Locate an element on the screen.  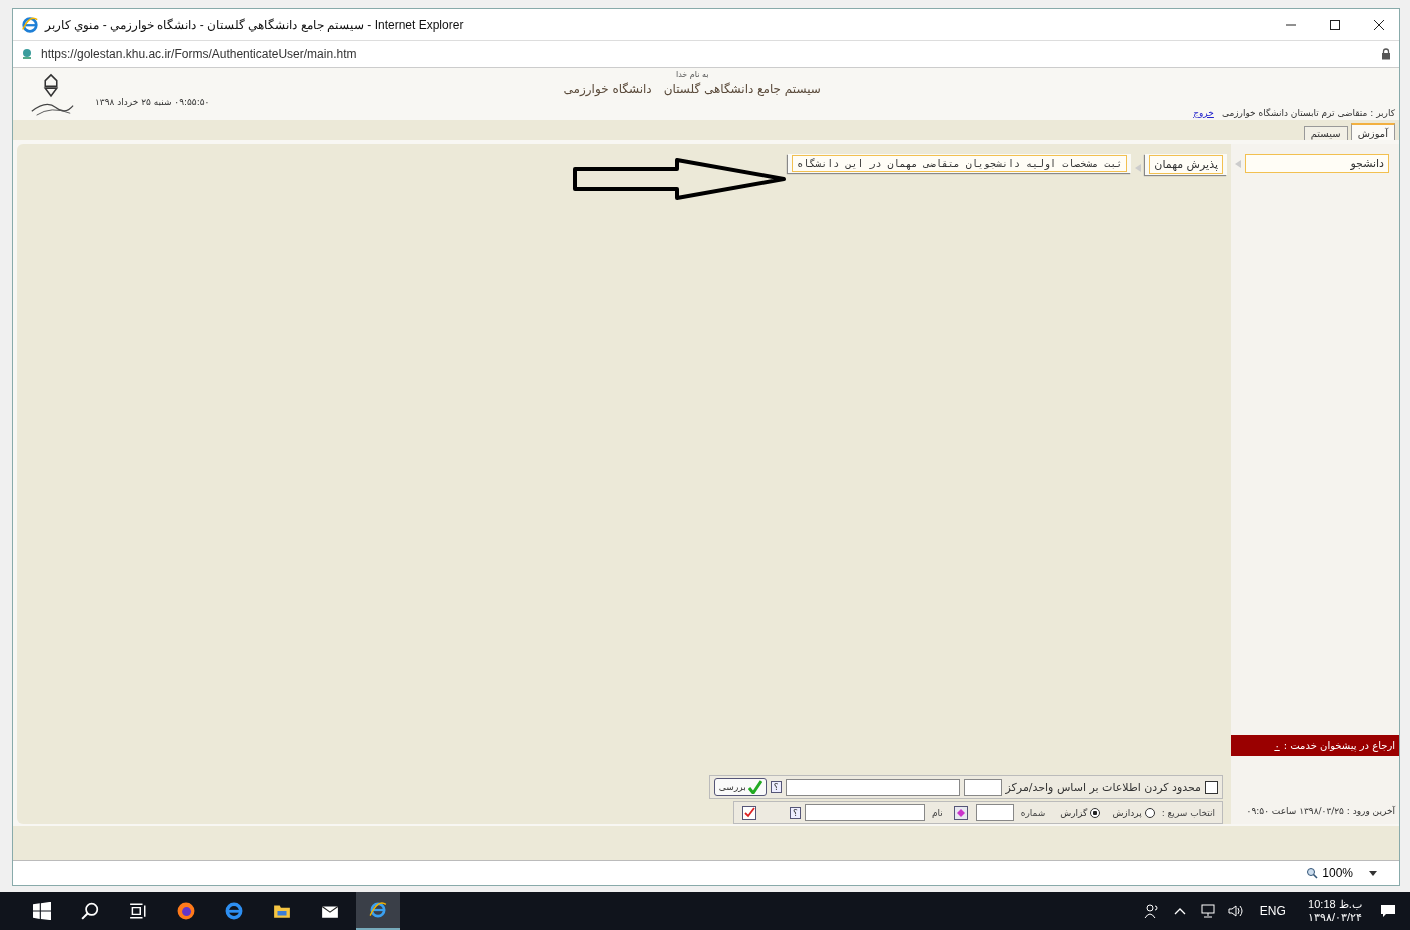
page-icon is located at coordinates (27, 54).